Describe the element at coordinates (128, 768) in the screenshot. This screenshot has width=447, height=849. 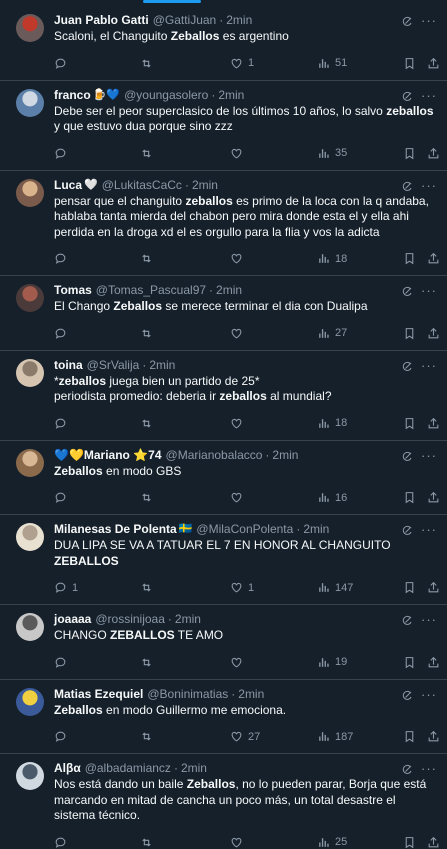
I see `author-handle: @albadamiancz` at that location.